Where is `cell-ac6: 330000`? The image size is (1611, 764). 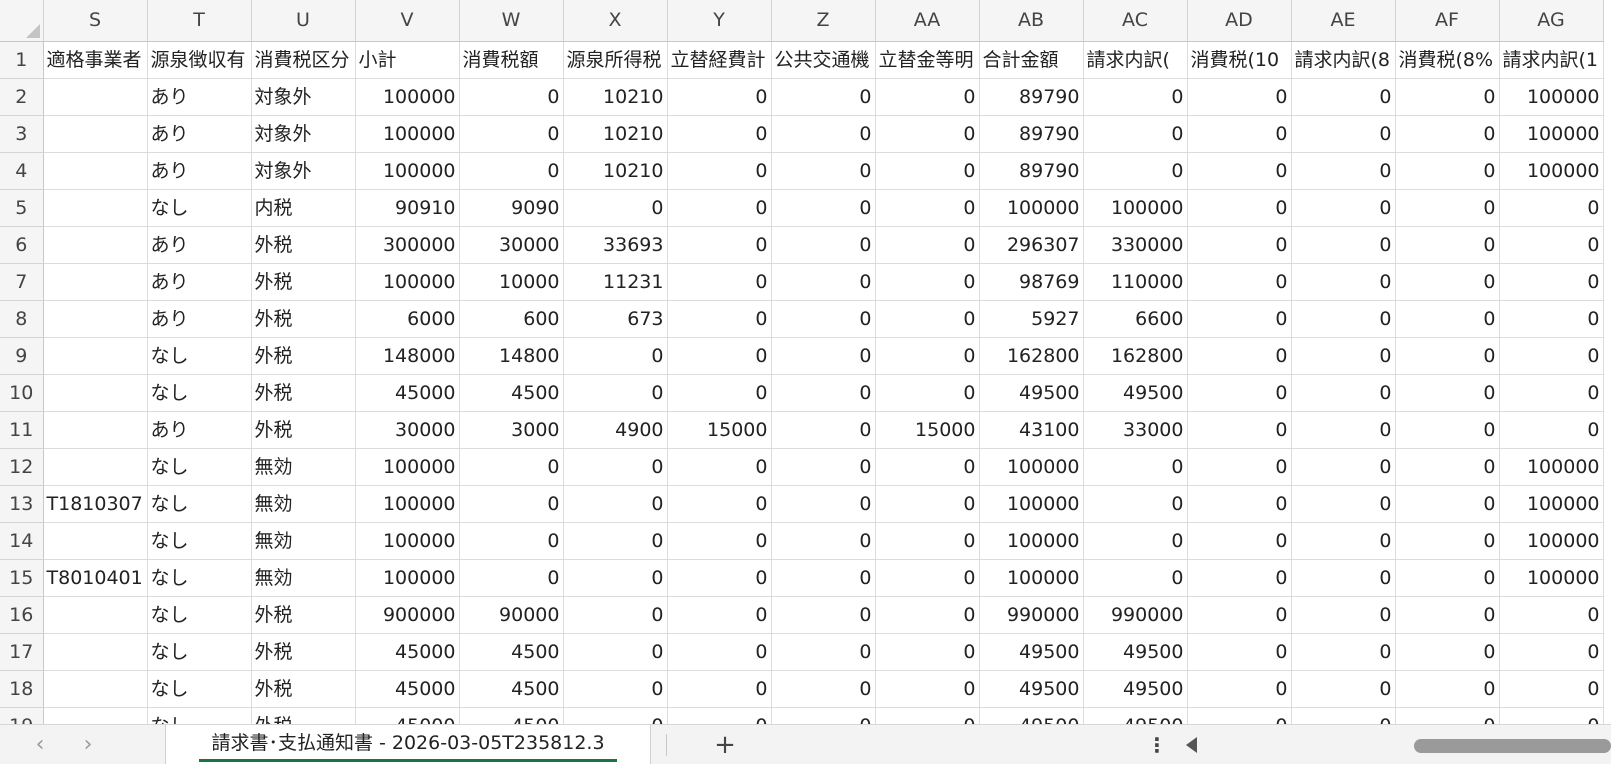
cell-ac6: 330000 is located at coordinates (1135, 245).